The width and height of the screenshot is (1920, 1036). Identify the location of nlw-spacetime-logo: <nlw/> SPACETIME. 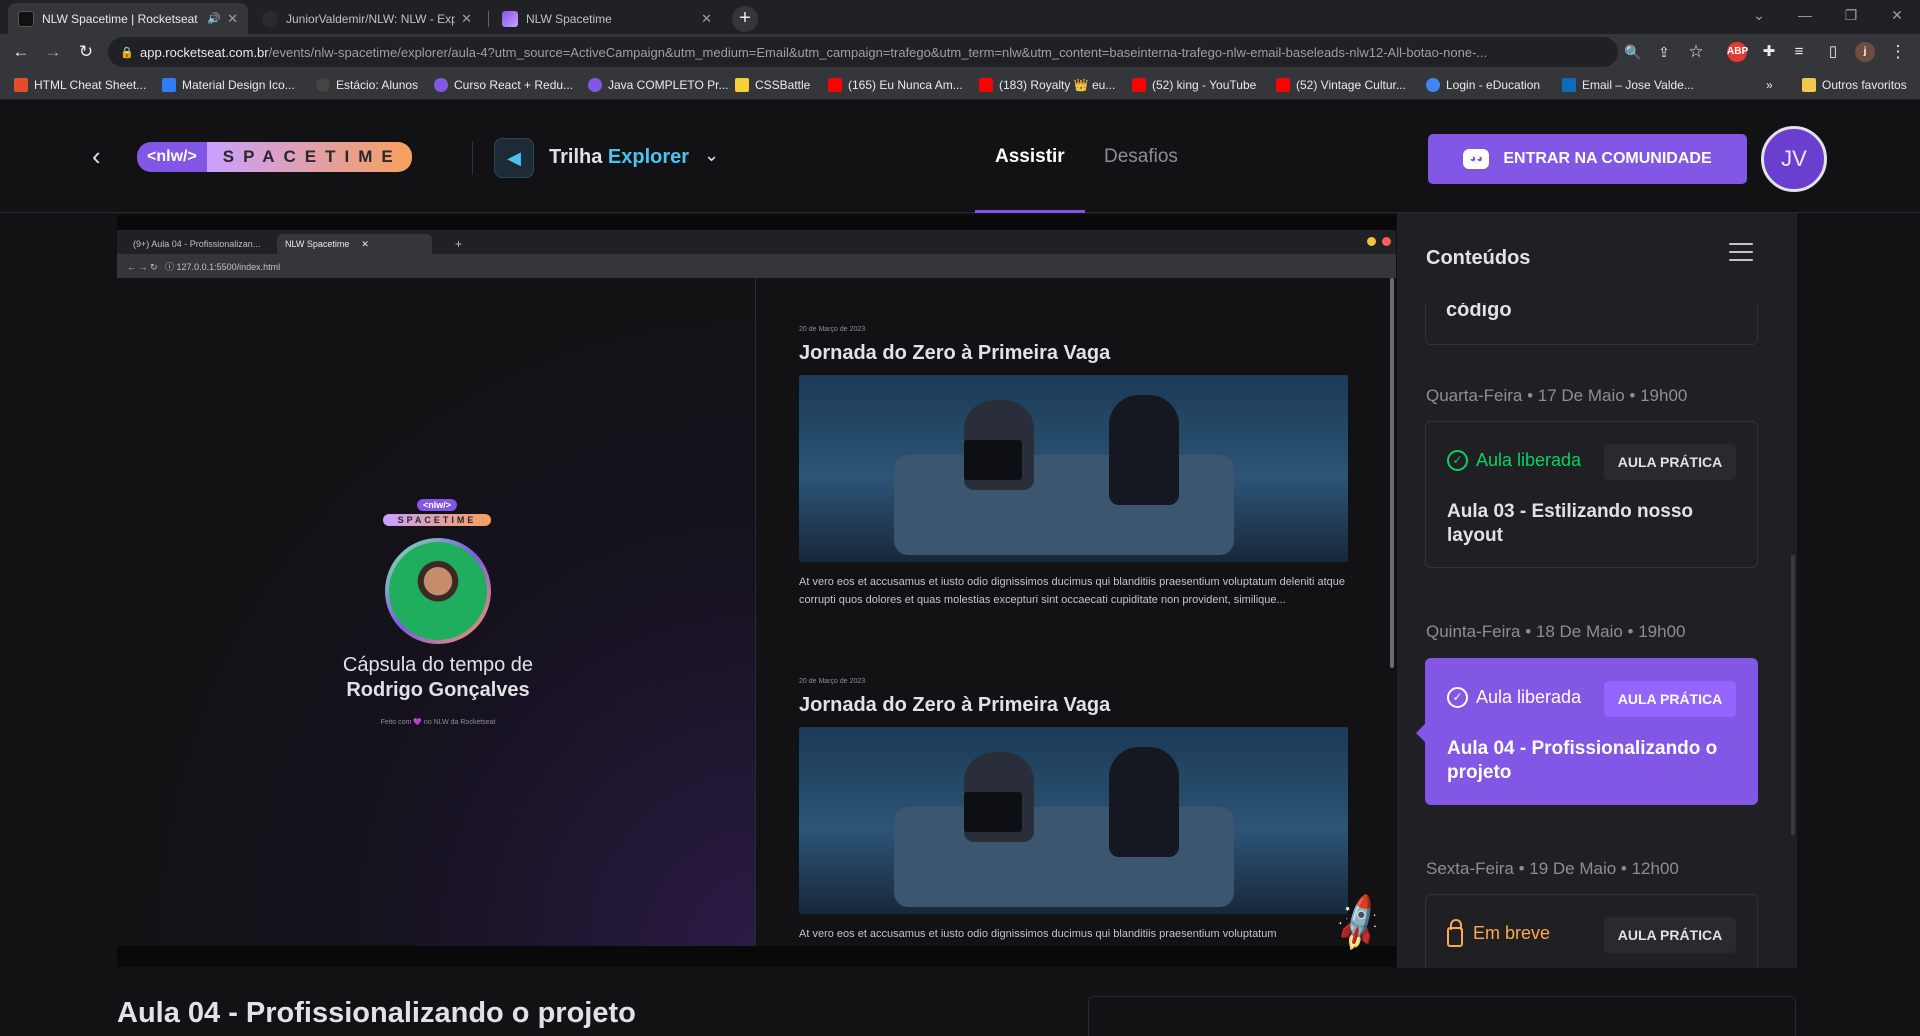
(274, 157).